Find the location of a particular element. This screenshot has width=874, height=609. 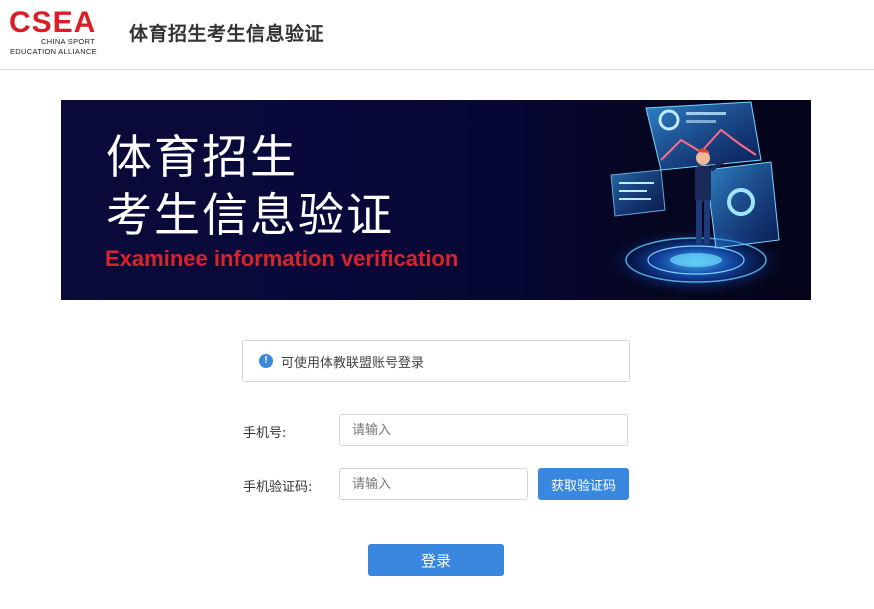

verification-code-input is located at coordinates (433, 484).